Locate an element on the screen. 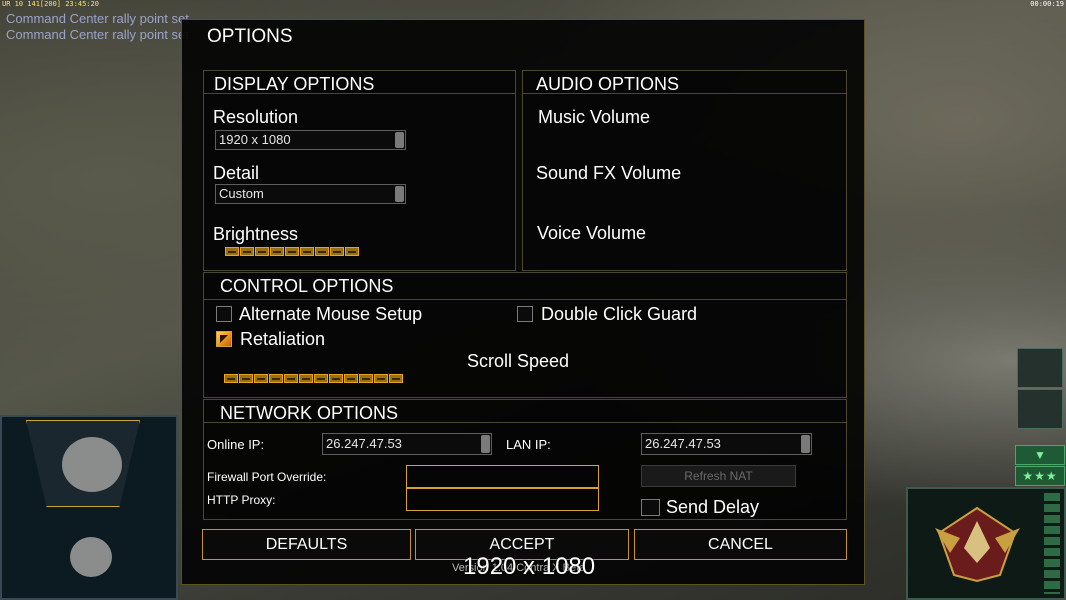  send-delay-label: Send Delay is located at coordinates (713, 507).